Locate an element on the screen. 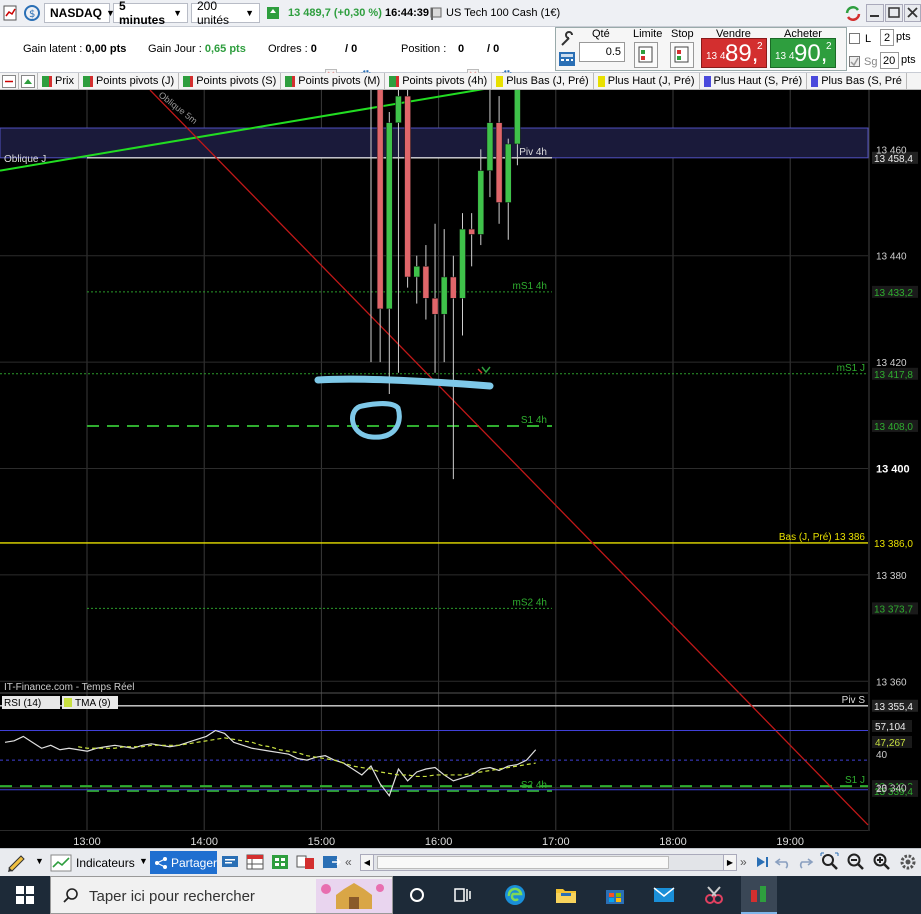  file-explorer-icon is located at coordinates (566, 895).